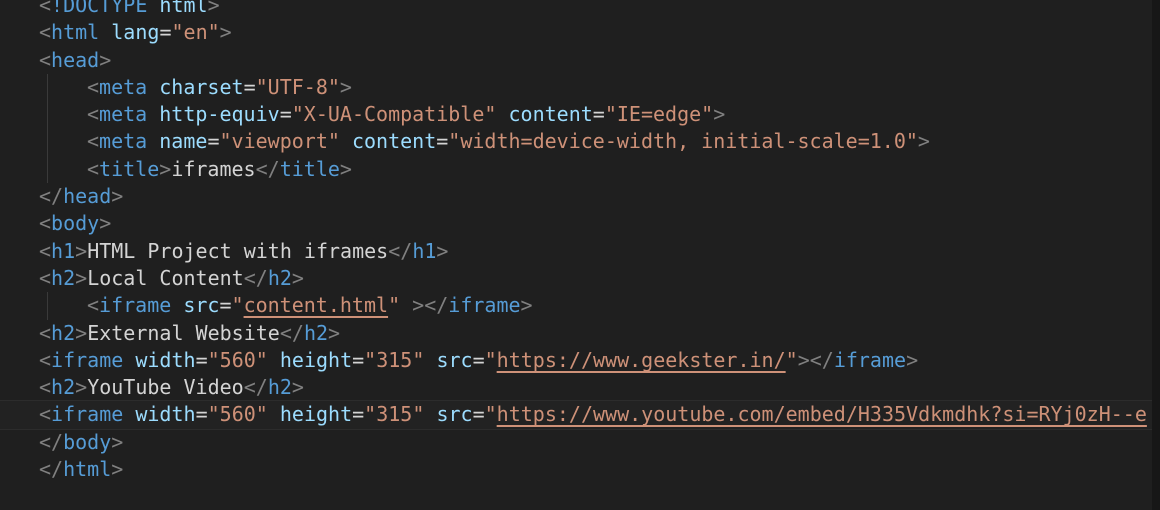 This screenshot has height=510, width=1160. Describe the element at coordinates (641, 360) in the screenshot. I see `code-link: https://www.geekster.in/` at that location.